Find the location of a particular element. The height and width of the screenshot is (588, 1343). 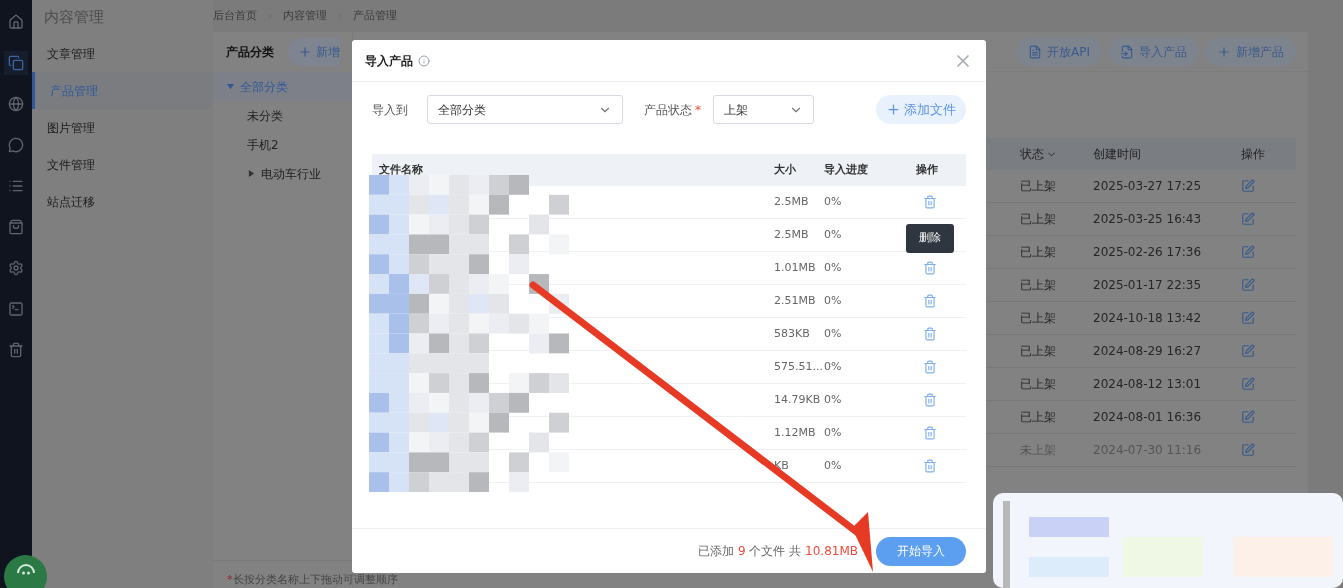

tree-item: 未分类 is located at coordinates (282, 115).